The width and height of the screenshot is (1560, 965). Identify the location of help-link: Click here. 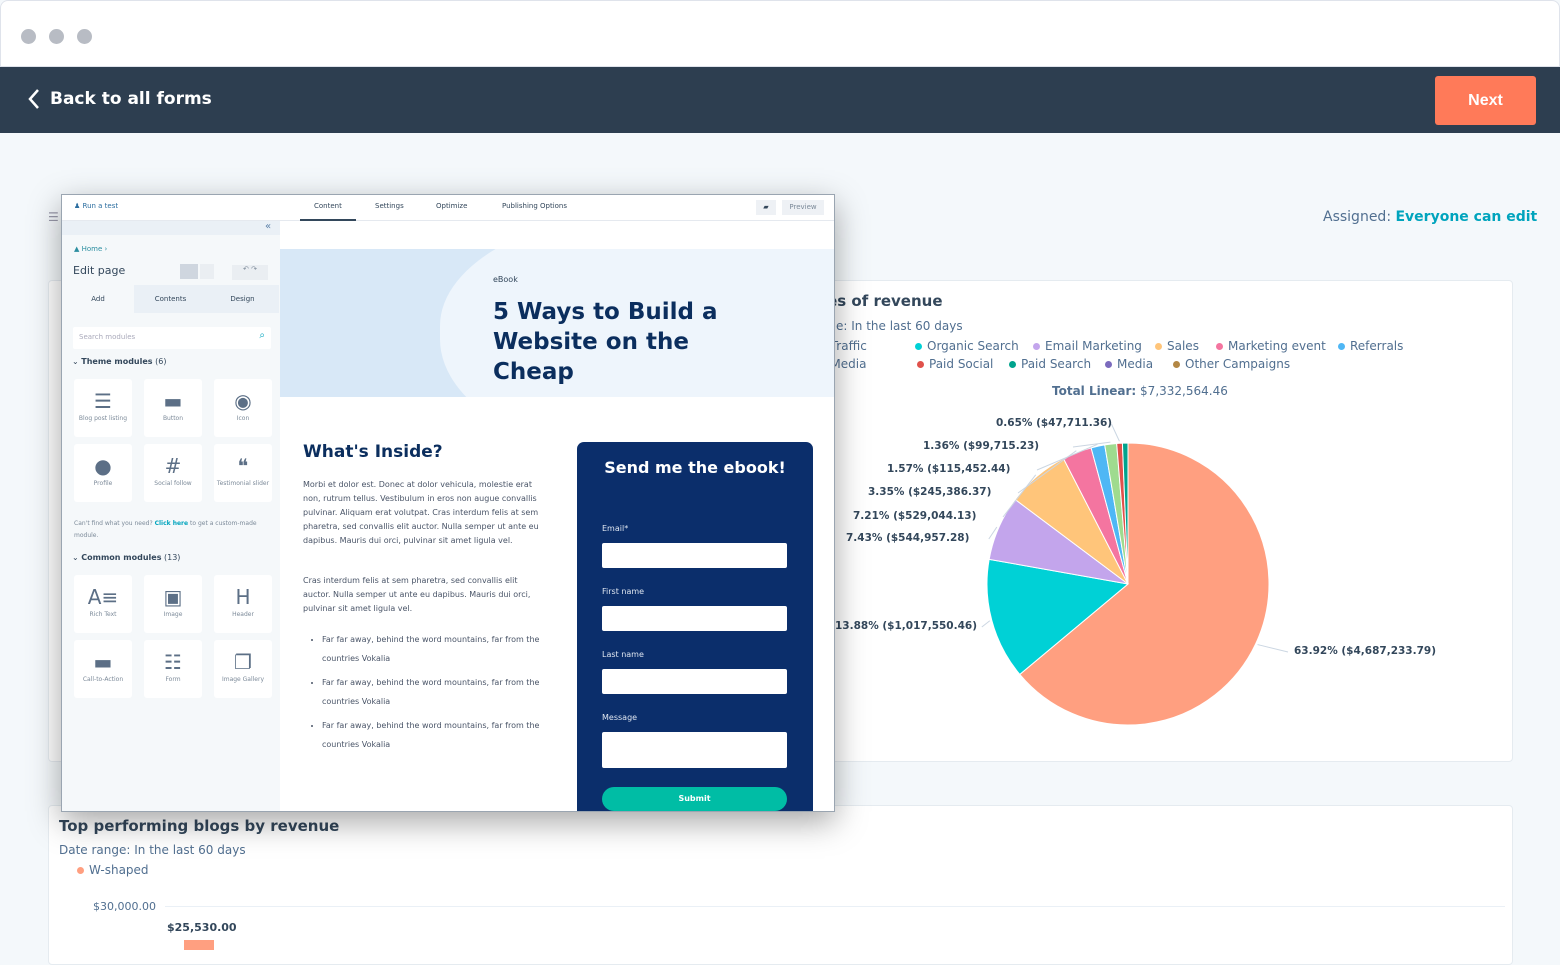
(172, 523).